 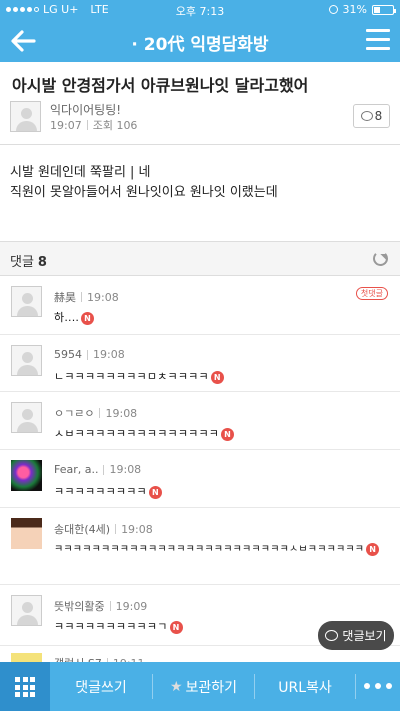 What do you see at coordinates (200, 364) in the screenshot?
I see `comment-item: 5954 19:08 ㄴㅋㅋㅋㅋㅋㅋㅋㅋㅁㅊㅋㅋㅋㅋ N` at bounding box center [200, 364].